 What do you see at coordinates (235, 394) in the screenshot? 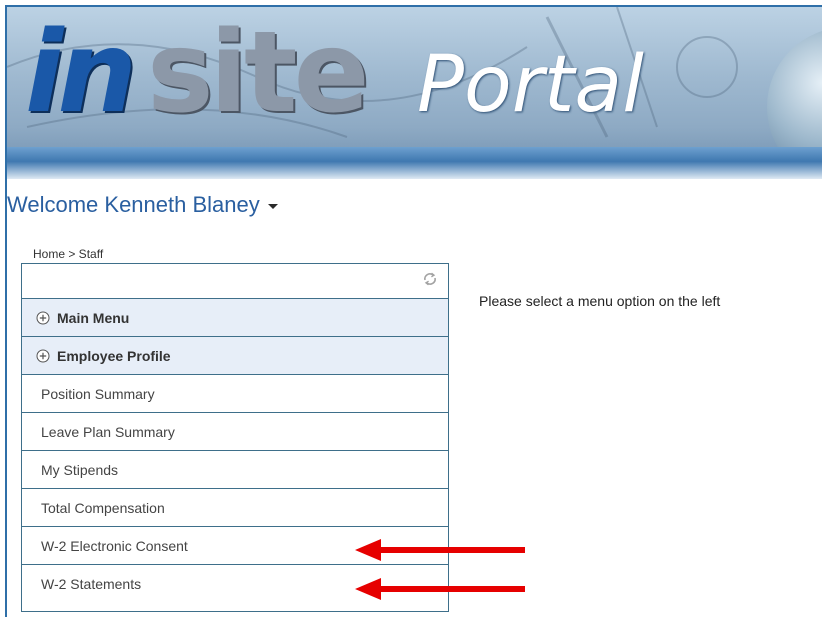
I see `menu-item-position-summary: Position Summary` at bounding box center [235, 394].